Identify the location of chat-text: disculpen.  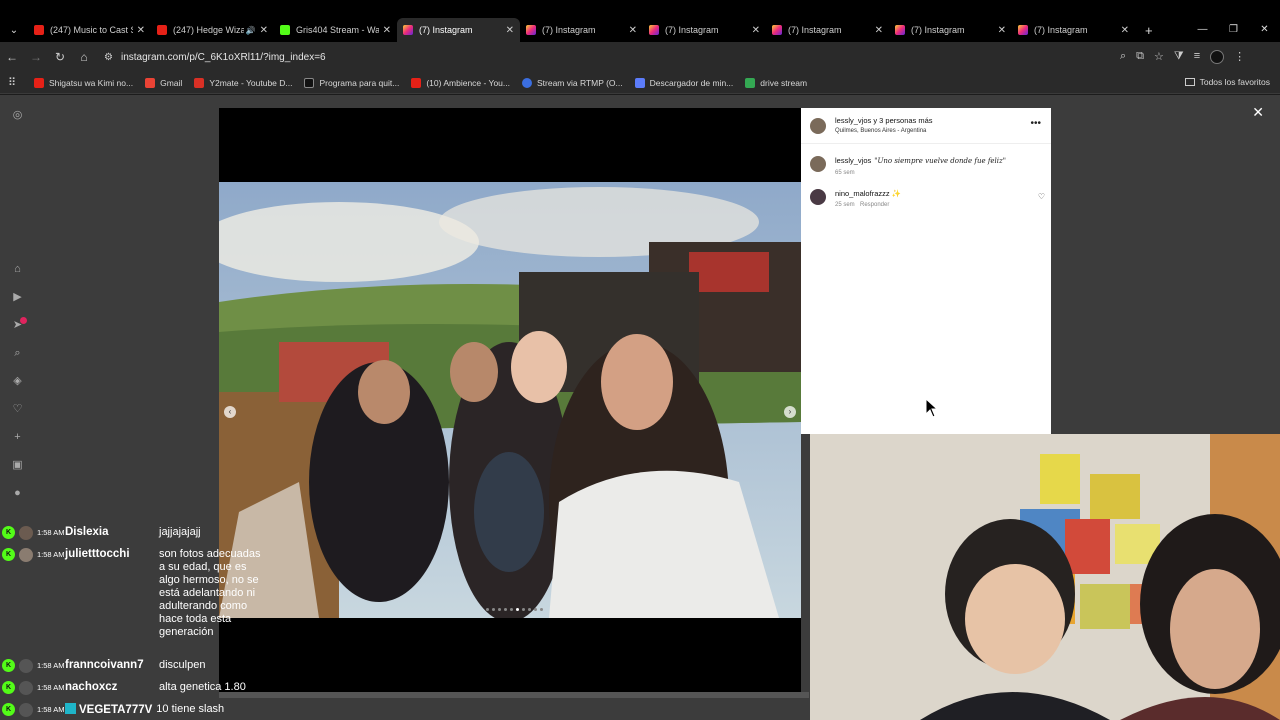
(182, 665).